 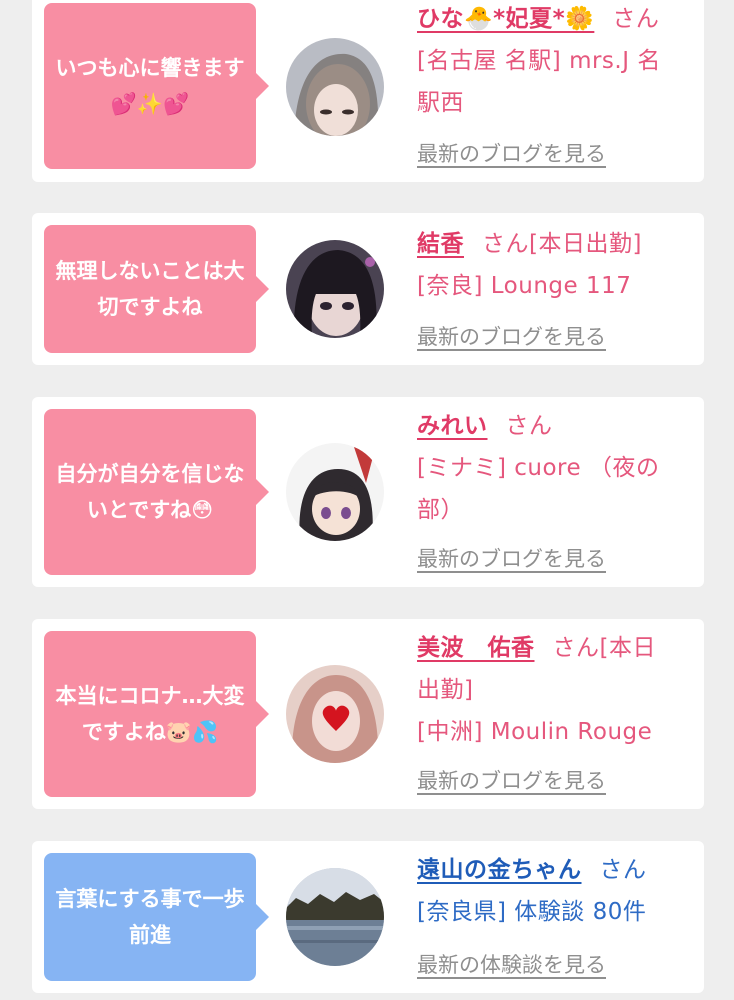 What do you see at coordinates (499, 870) in the screenshot?
I see `user-name-link: 遠山の金ちゃん` at bounding box center [499, 870].